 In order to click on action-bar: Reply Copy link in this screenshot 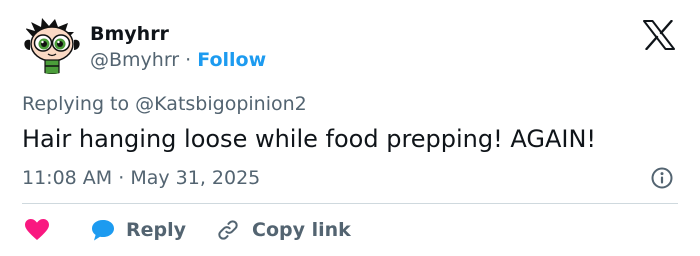, I will do `click(186, 230)`.